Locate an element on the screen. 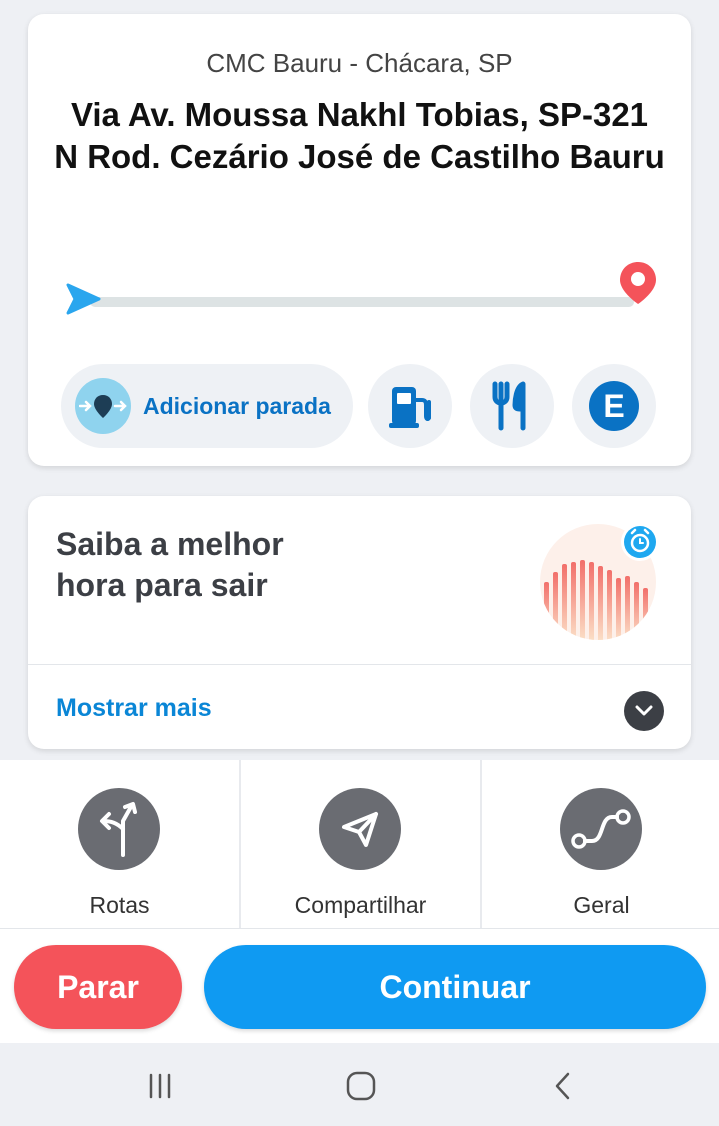  share-action: Compartilhar is located at coordinates (360, 844).